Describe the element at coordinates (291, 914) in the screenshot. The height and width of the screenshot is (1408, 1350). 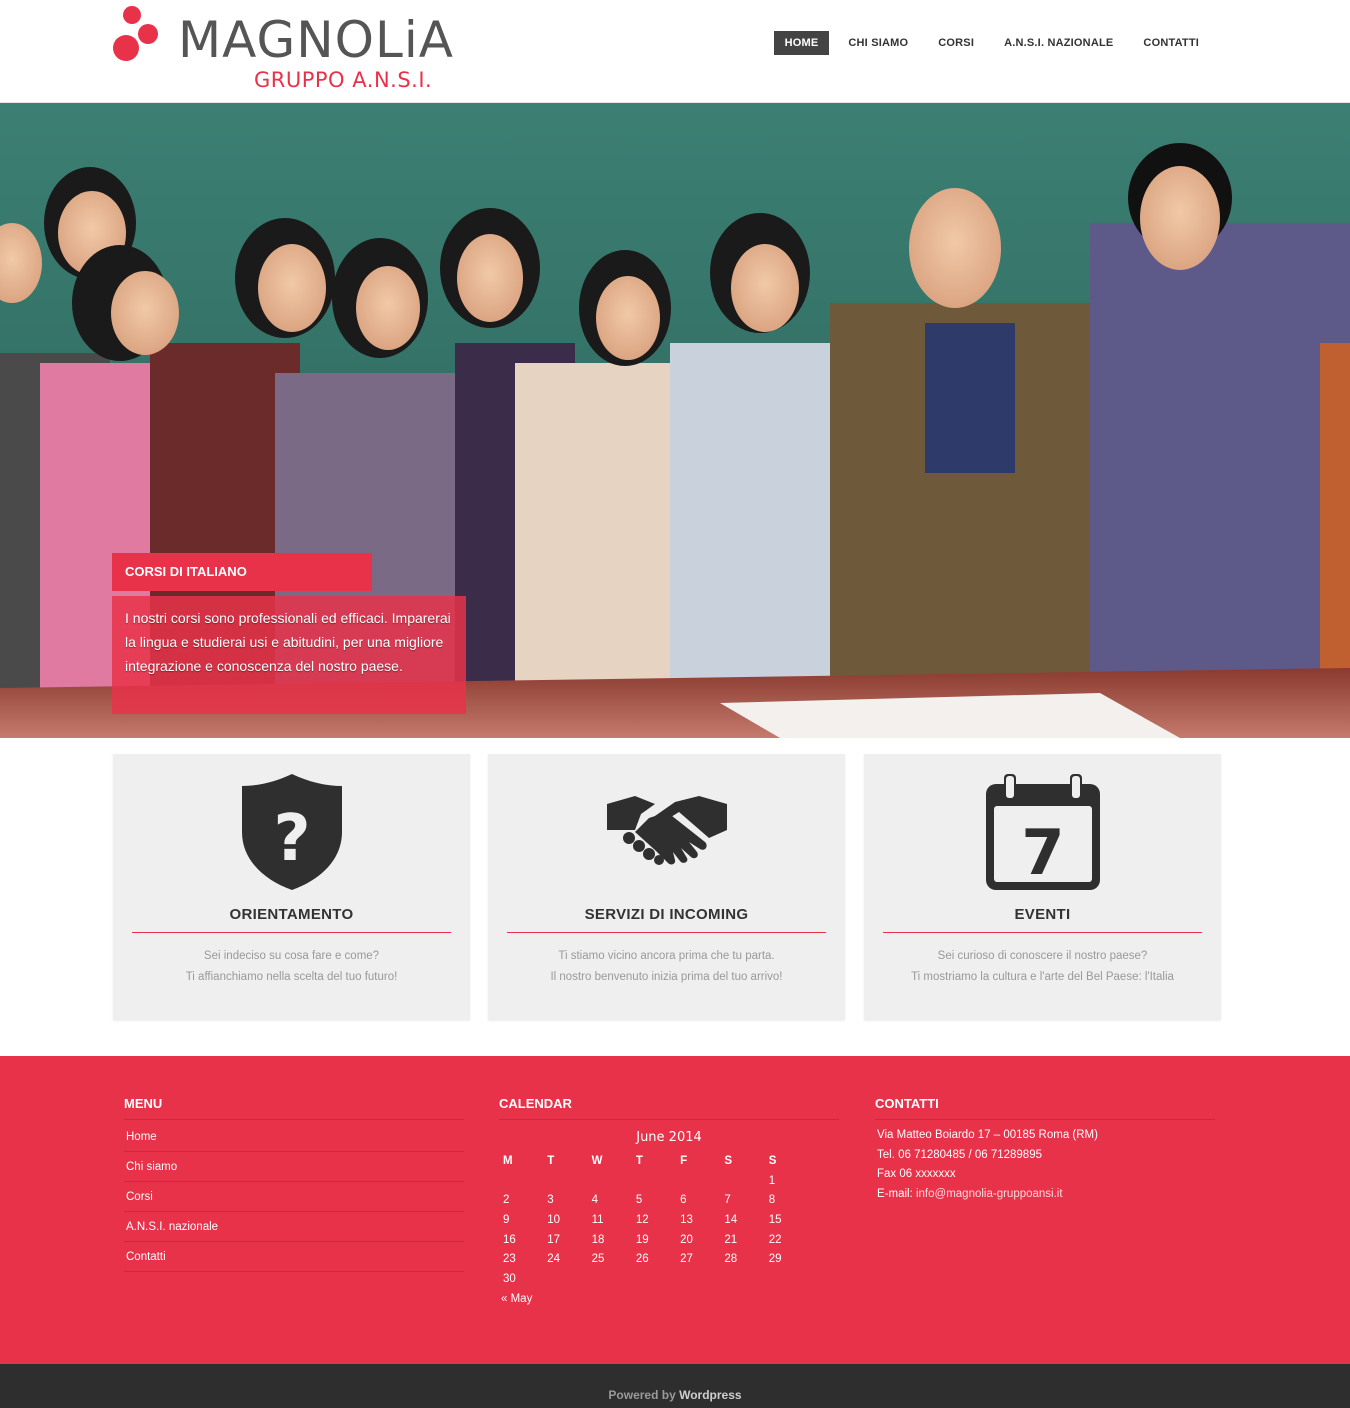
I see `feature-title: ORIENTAMENTO` at that location.